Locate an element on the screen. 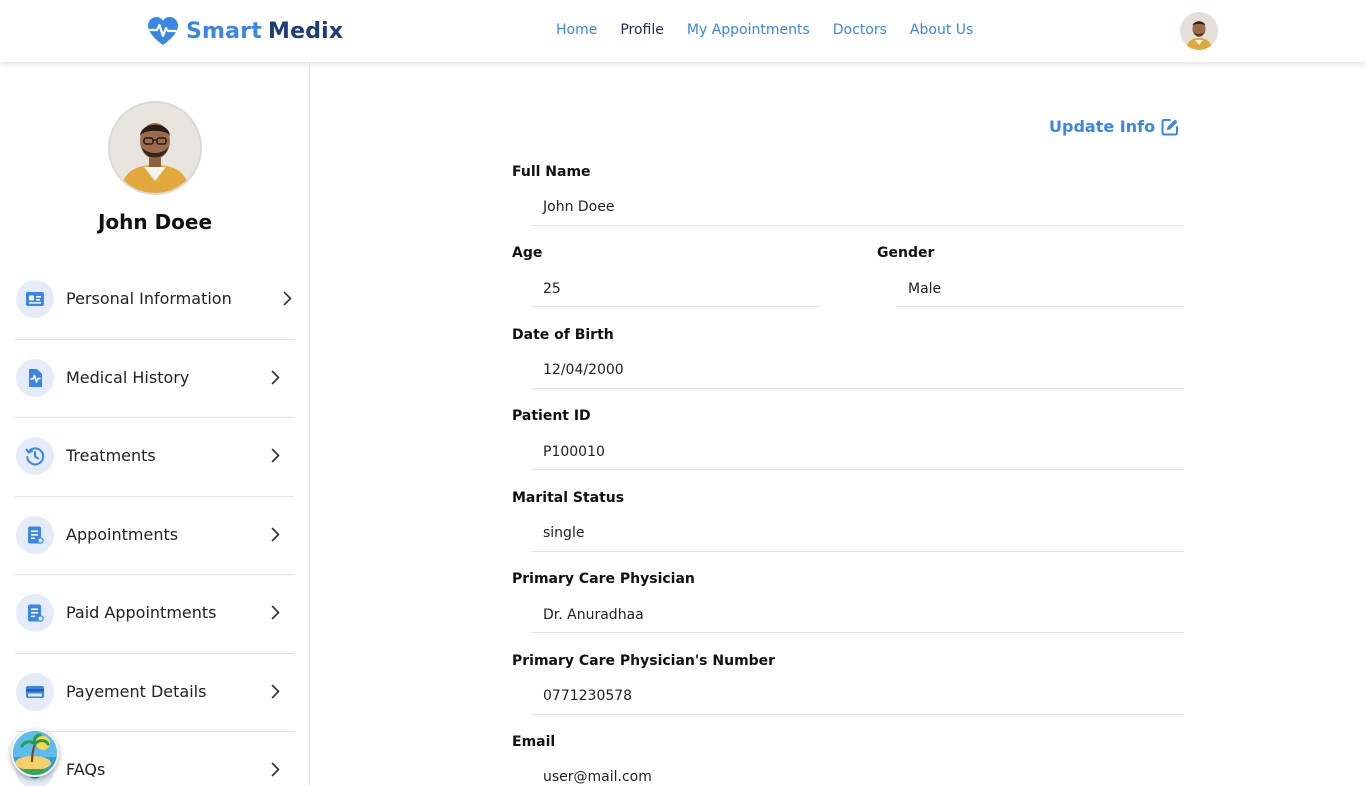 This screenshot has width=1366, height=786. dob-field: 12/04/2000 is located at coordinates (583, 370).